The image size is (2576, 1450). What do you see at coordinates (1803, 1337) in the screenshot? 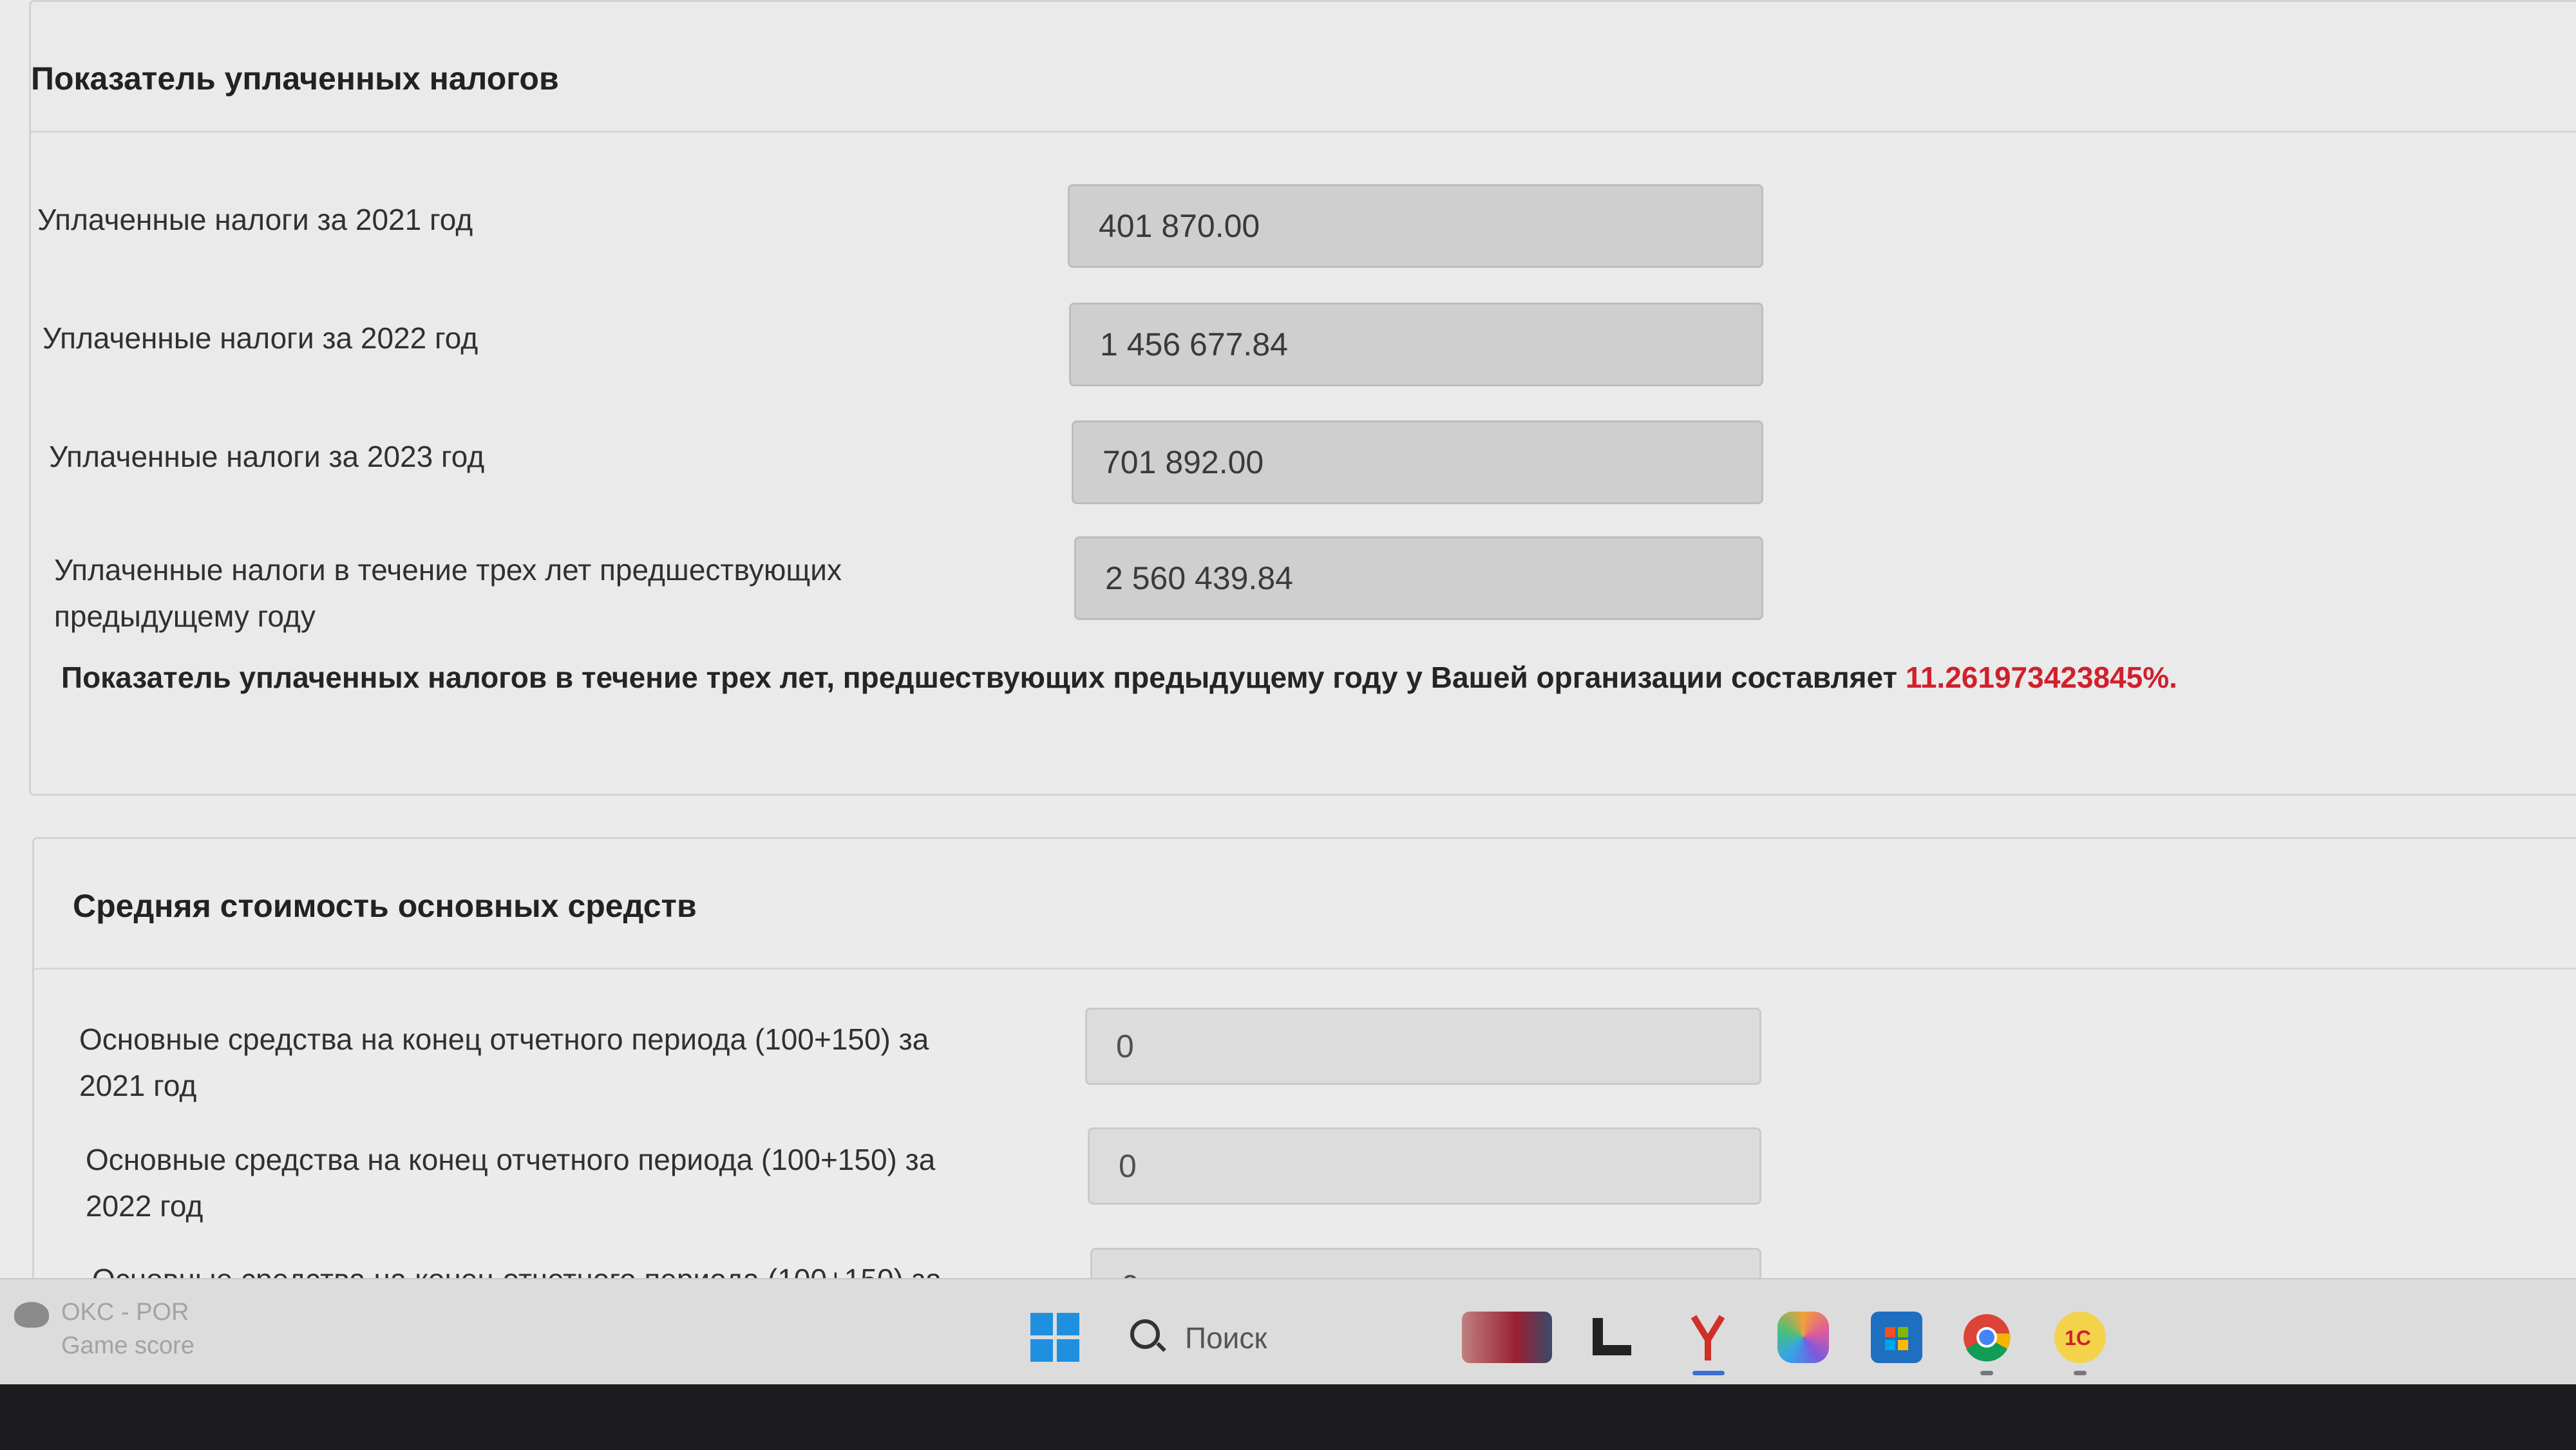
I see `copilot-icon` at bounding box center [1803, 1337].